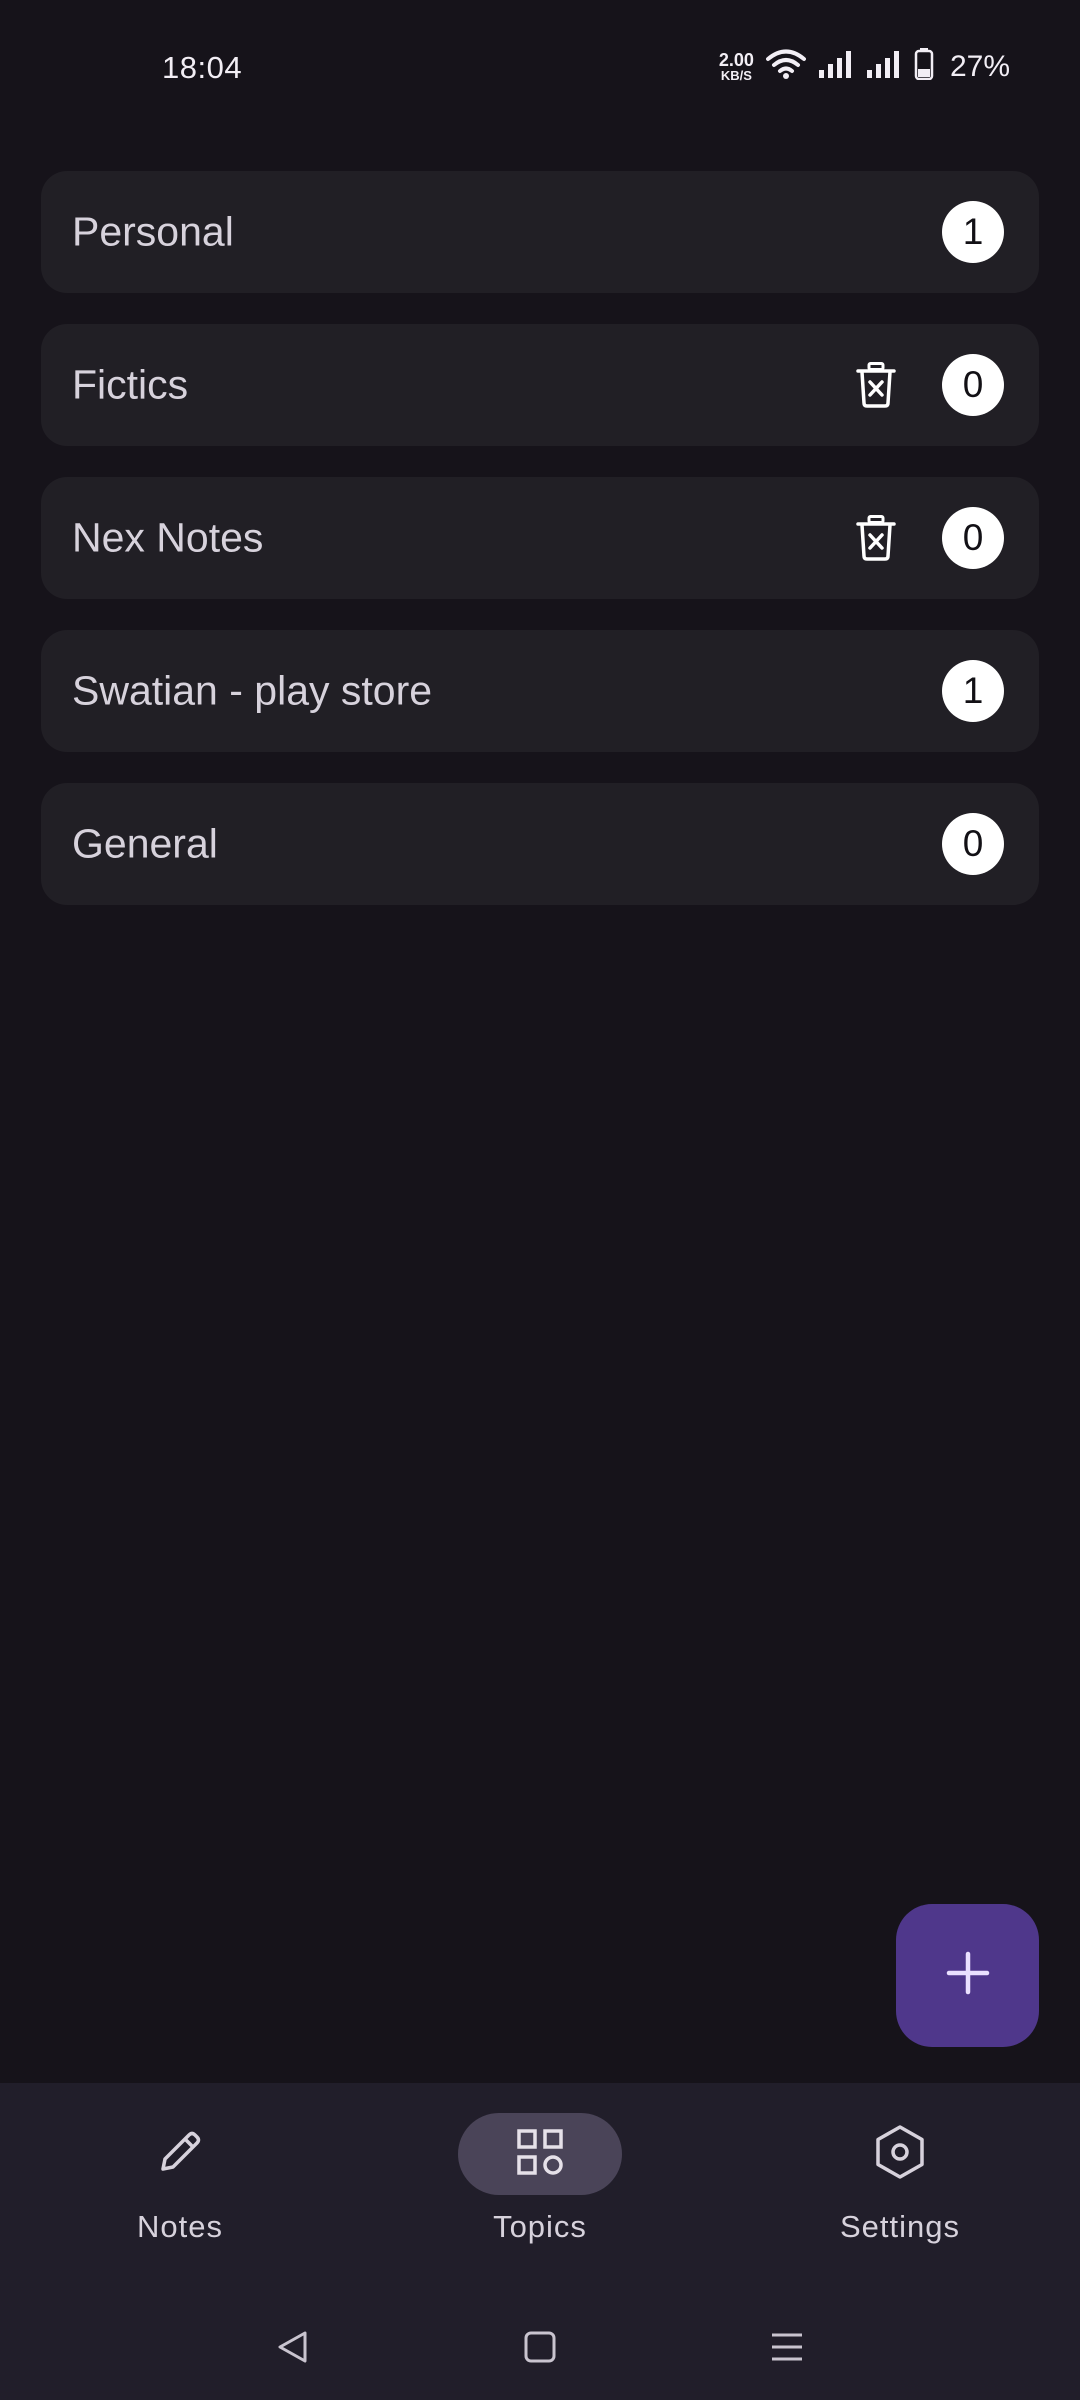 The image size is (1080, 2400). Describe the element at coordinates (540, 2226) in the screenshot. I see `nav-label-topics: Topics` at that location.